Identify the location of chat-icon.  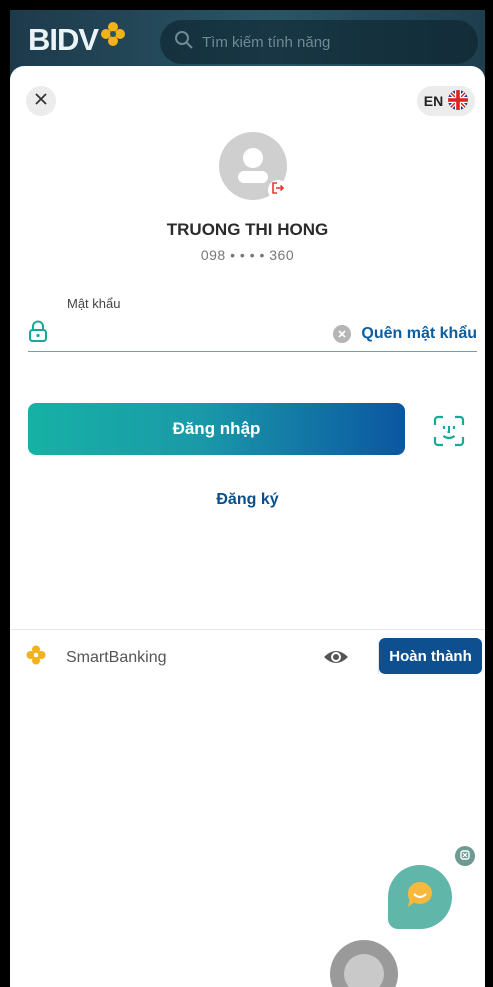
(420, 897).